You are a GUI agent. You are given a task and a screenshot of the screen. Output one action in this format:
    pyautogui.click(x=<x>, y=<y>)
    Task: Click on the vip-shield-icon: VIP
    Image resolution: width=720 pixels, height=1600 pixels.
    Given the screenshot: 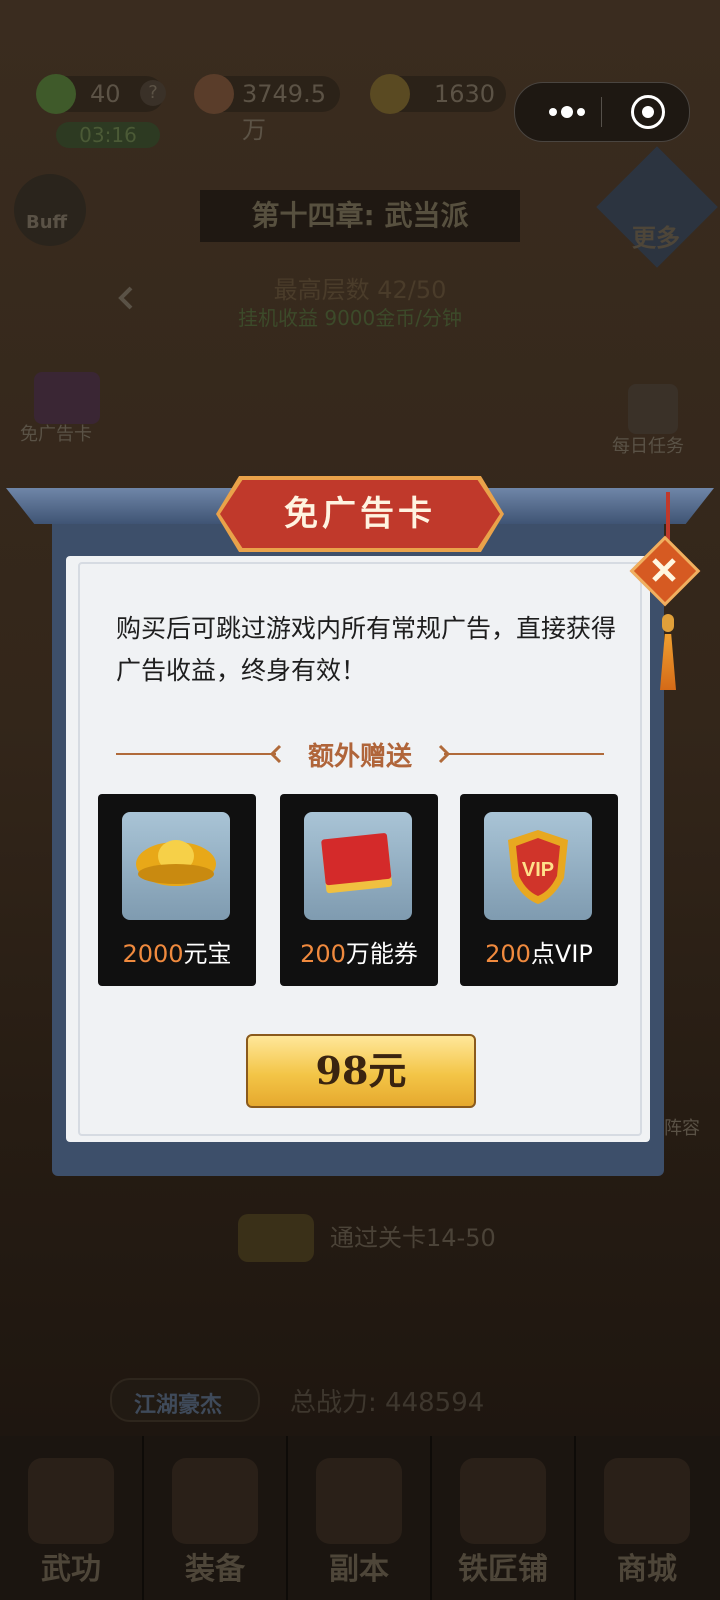 What is the action you would take?
    pyautogui.click(x=538, y=867)
    